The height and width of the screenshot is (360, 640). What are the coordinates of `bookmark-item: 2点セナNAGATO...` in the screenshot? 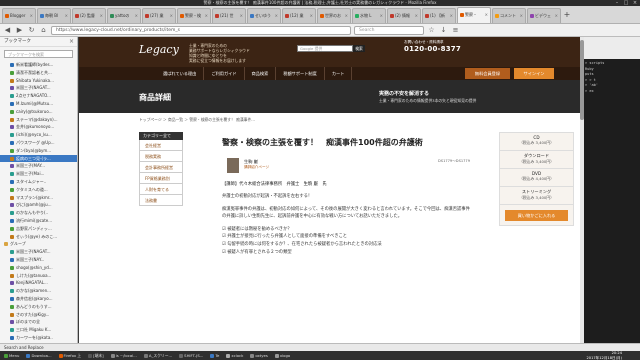 It's located at (38, 96).